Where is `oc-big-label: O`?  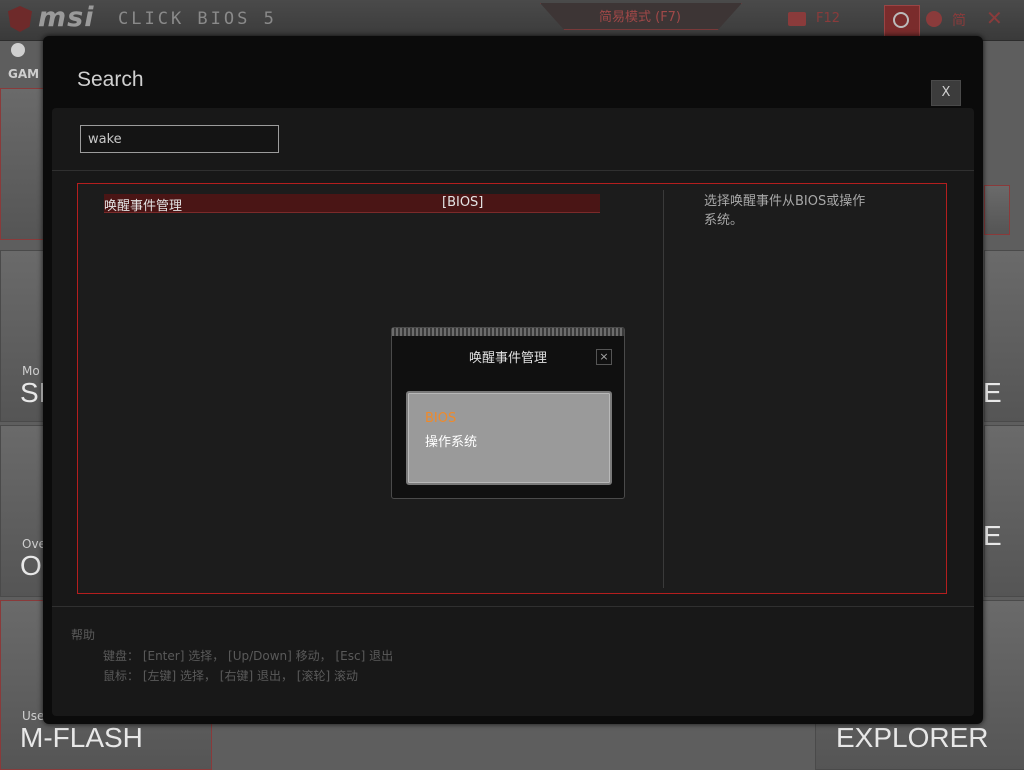
oc-big-label: O is located at coordinates (31, 565).